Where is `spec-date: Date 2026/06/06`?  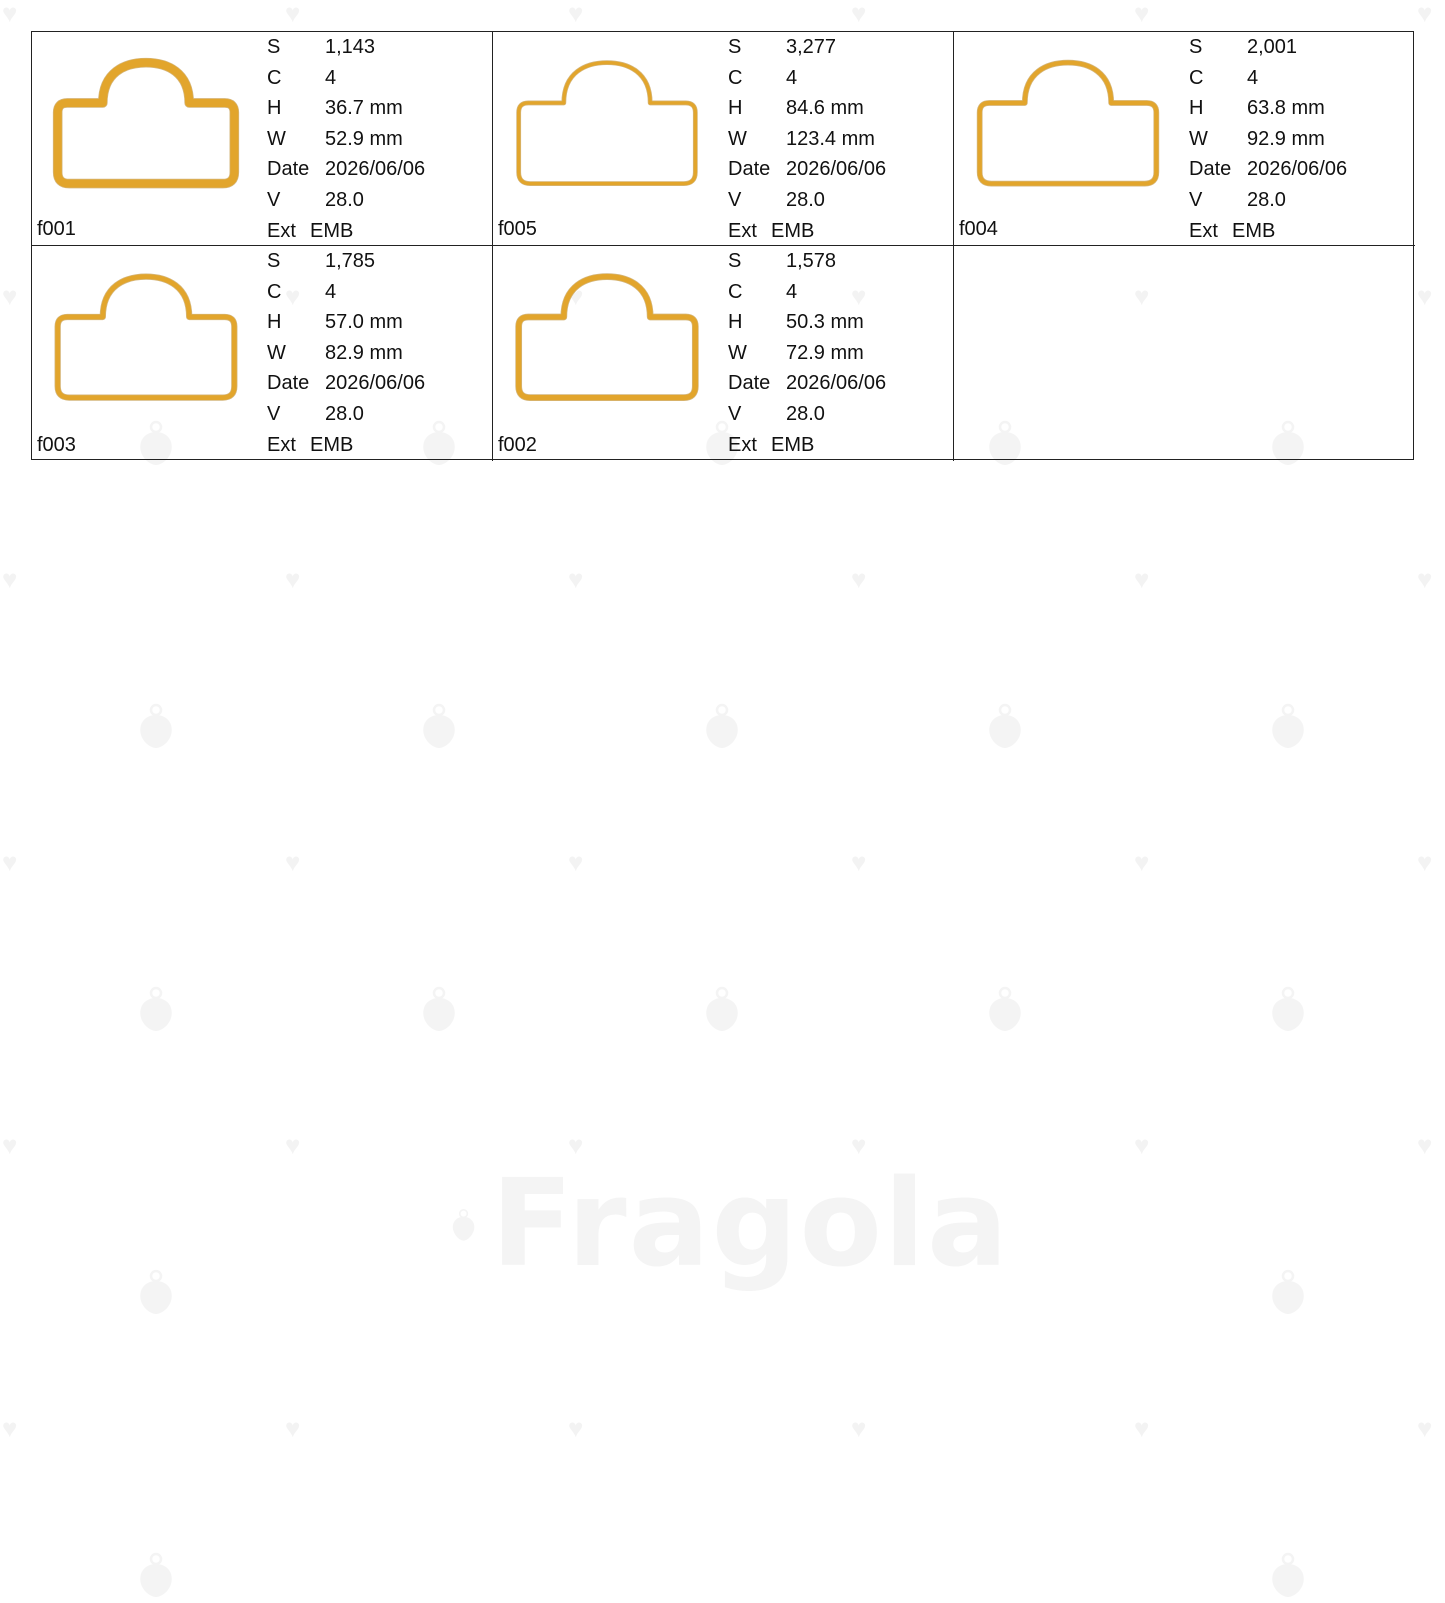
spec-date: Date 2026/06/06 is located at coordinates (1299, 169).